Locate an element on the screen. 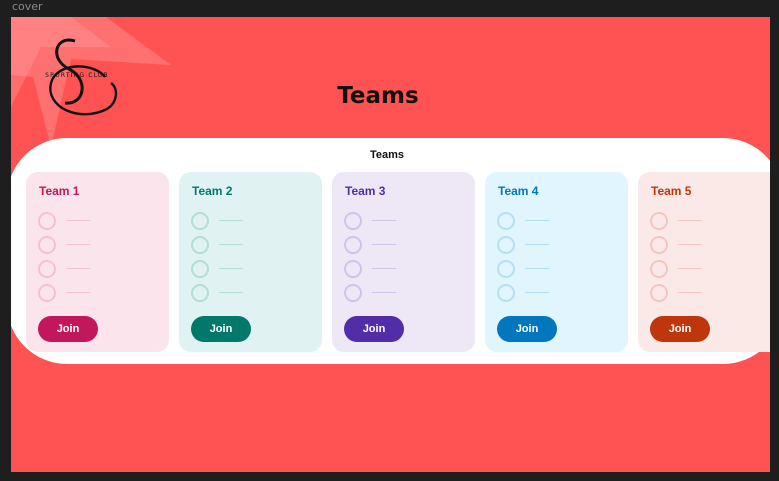 The width and height of the screenshot is (779, 481). page-title: Teams is located at coordinates (378, 96).